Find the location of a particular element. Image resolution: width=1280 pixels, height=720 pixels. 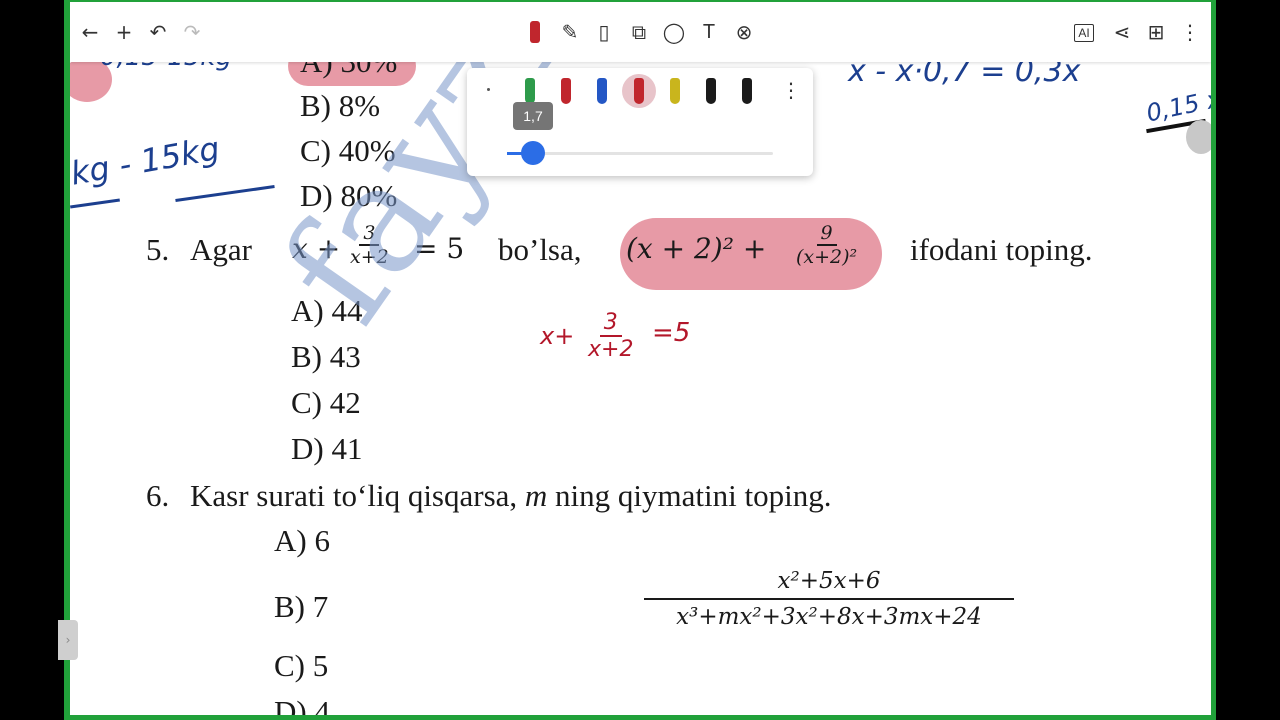

pen-color-red is located at coordinates (566, 91).